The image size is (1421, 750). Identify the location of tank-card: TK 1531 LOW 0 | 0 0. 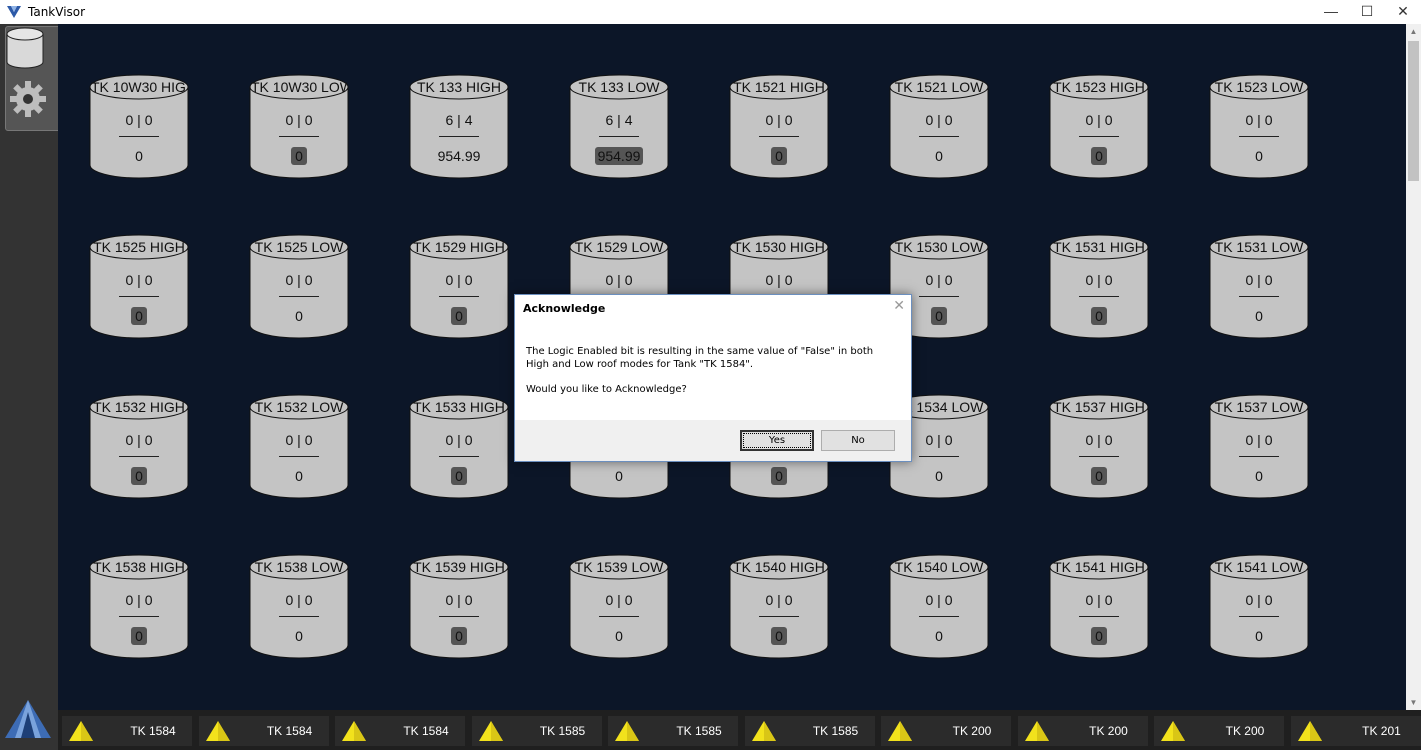
(1259, 286).